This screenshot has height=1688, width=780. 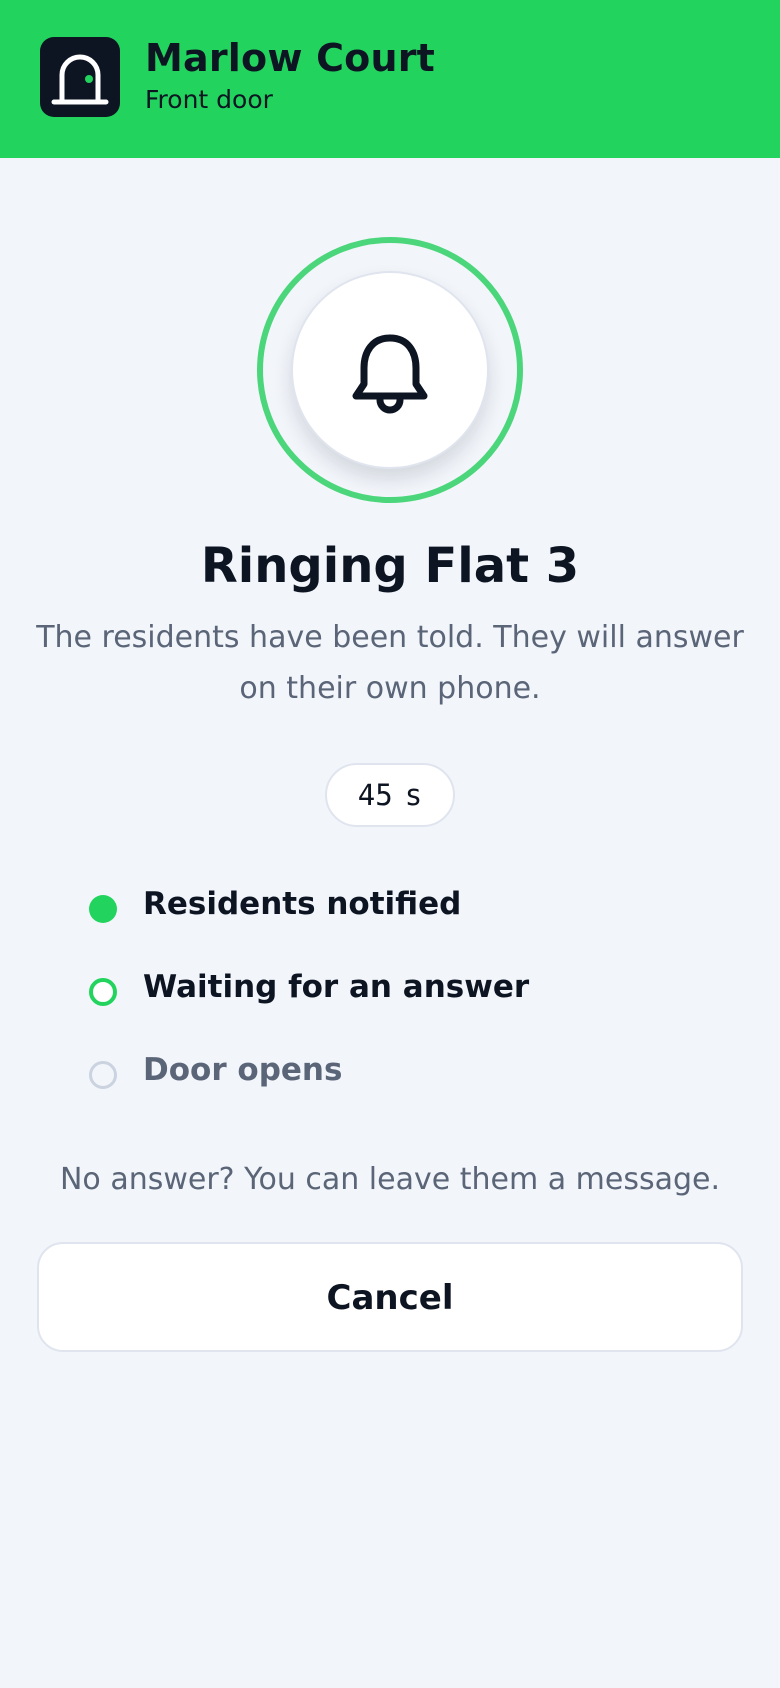 I want to click on building-name: Marlow Court, so click(x=290, y=58).